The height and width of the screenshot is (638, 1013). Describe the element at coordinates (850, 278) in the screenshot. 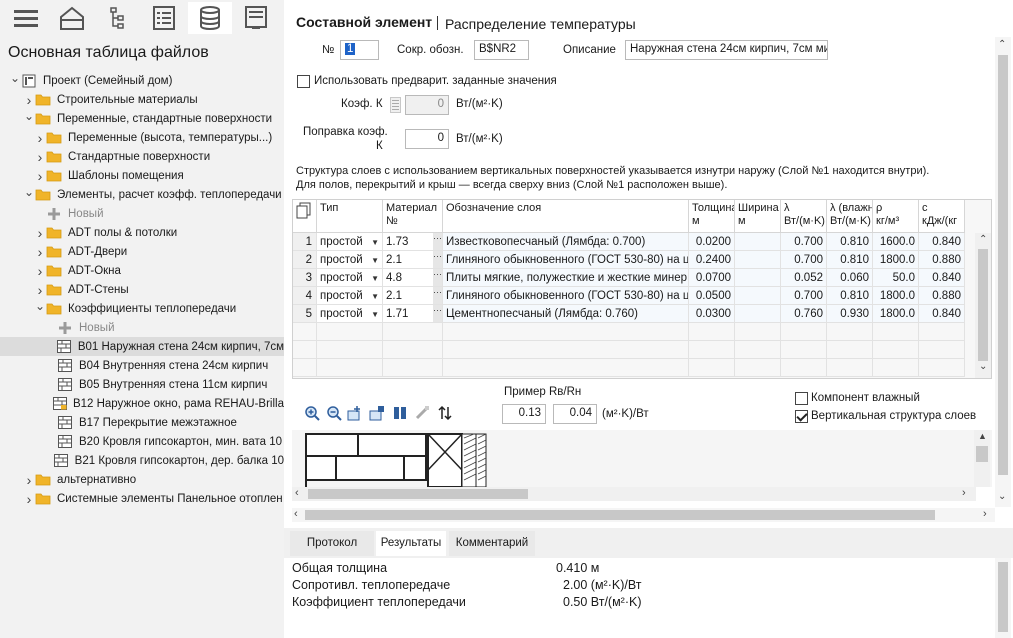

I see `table-cell: 0.060` at that location.